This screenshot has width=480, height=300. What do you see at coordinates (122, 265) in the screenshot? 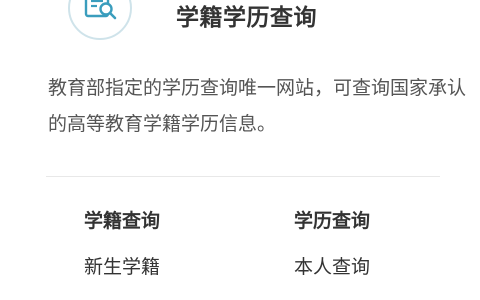
I see `link-new-student-status: 新生学籍` at bounding box center [122, 265].